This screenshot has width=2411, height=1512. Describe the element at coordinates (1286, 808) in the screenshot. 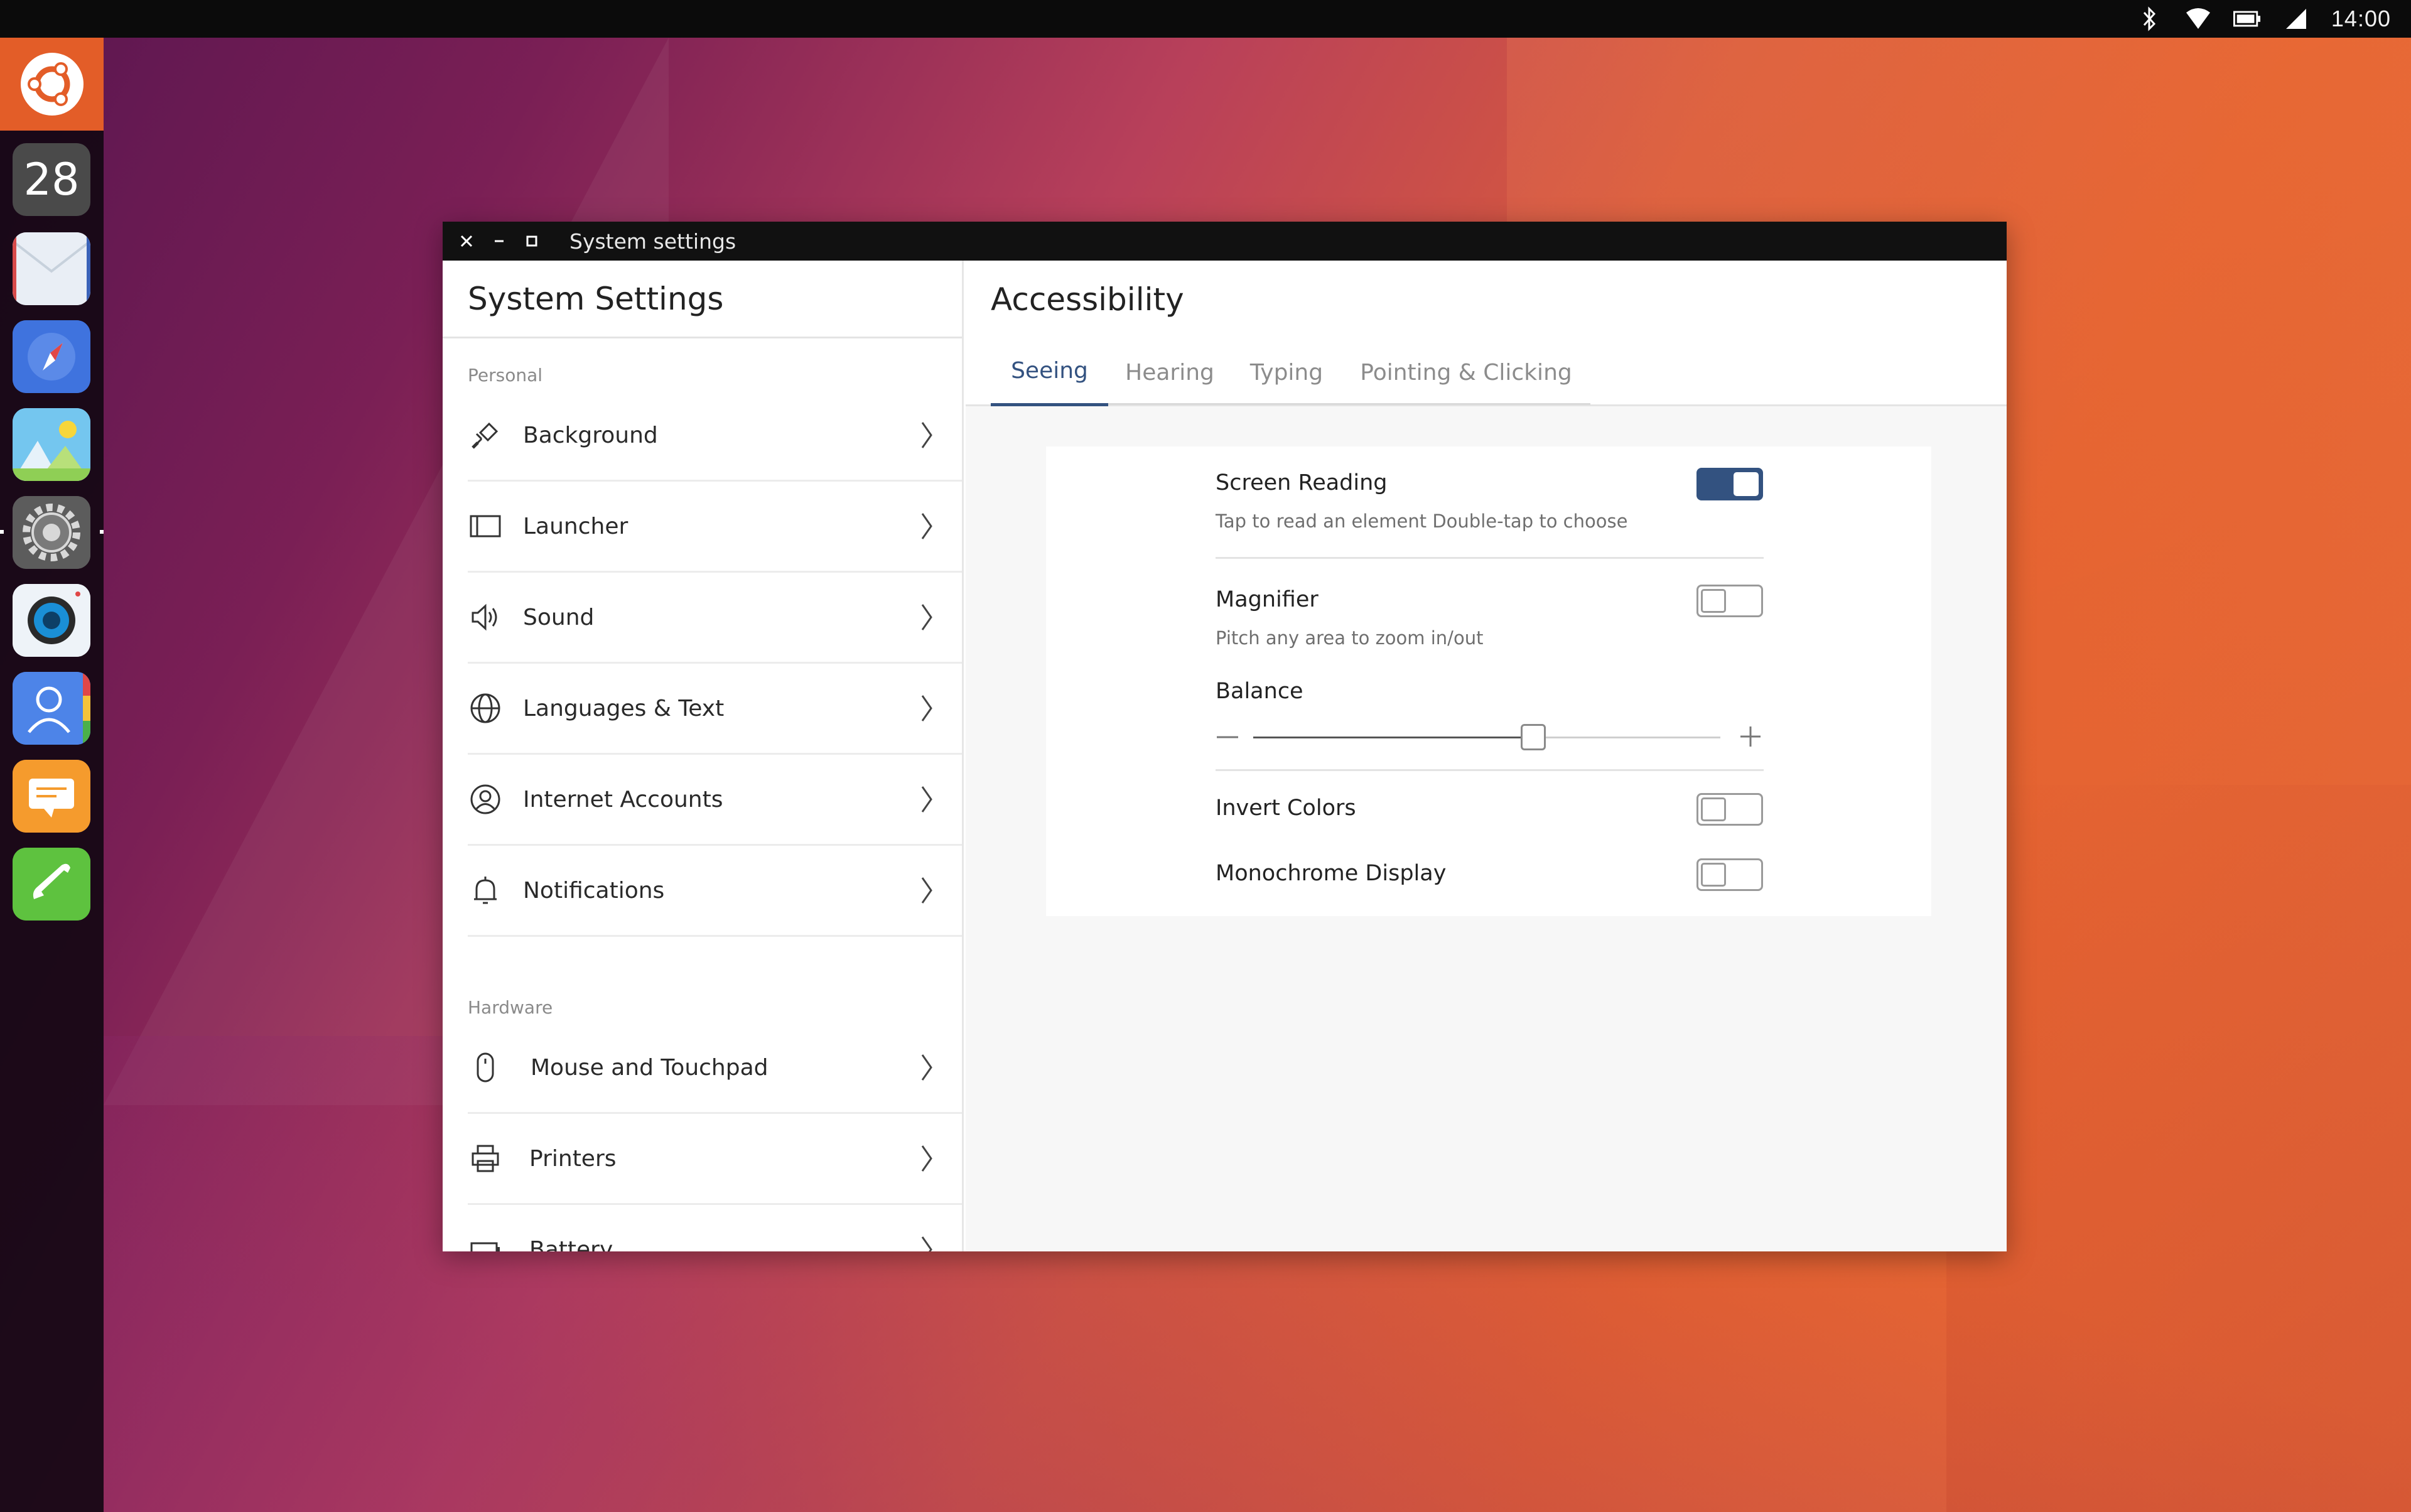

I see `invert-colors-label: Invert Colors` at that location.